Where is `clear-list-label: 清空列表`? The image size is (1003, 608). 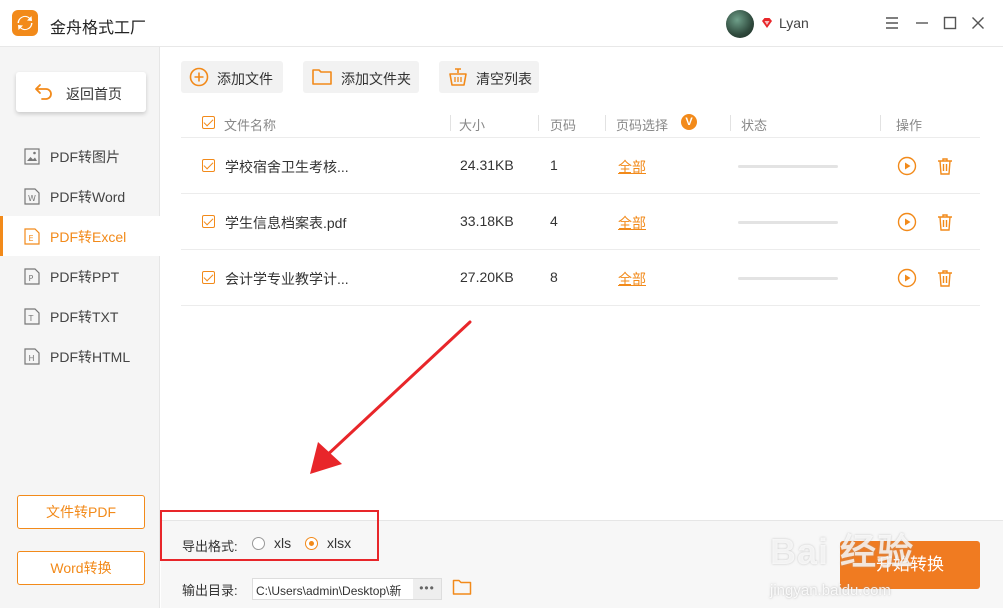
clear-list-label: 清空列表 is located at coordinates (504, 79).